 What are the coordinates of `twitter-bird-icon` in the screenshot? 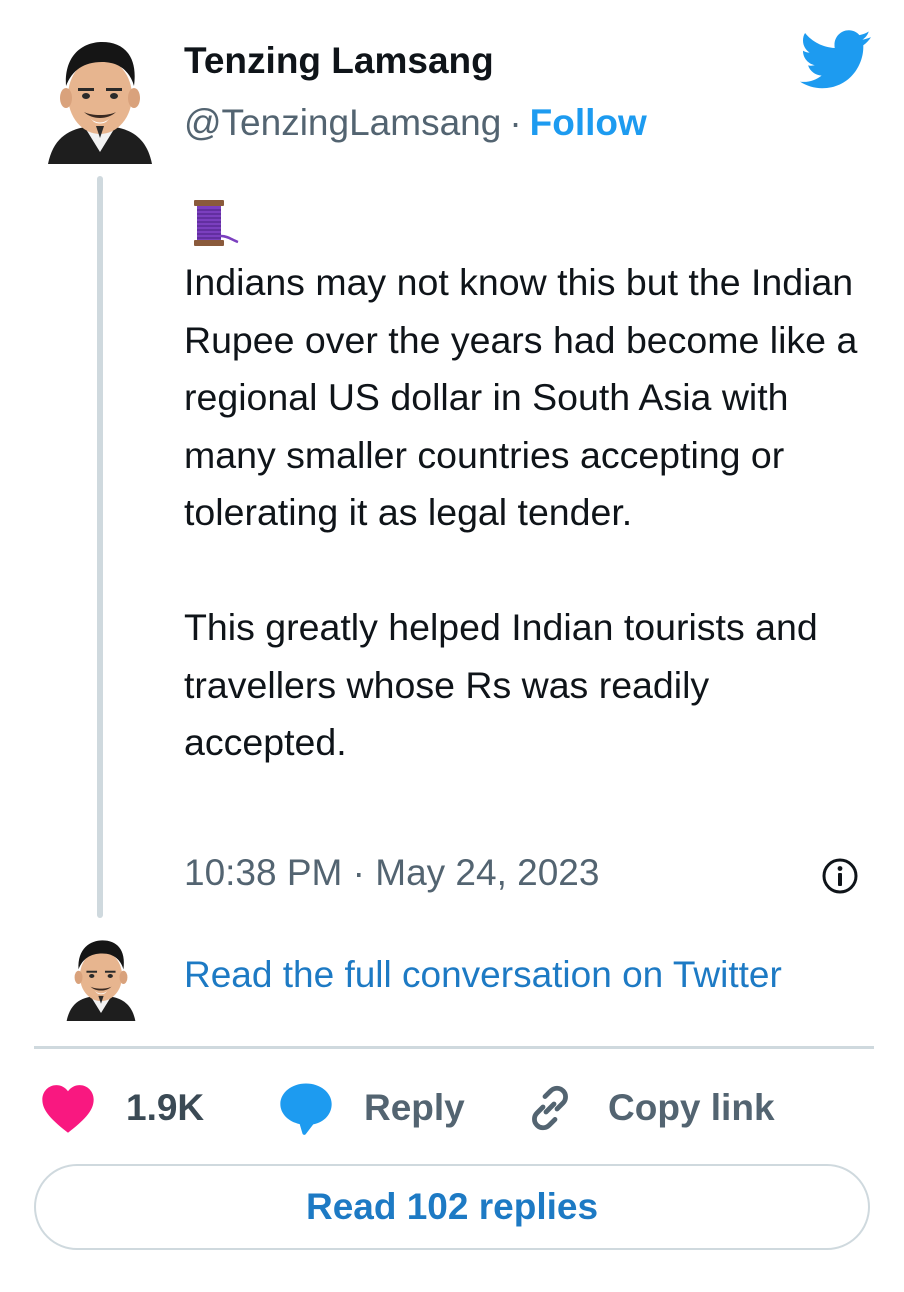 It's located at (836, 60).